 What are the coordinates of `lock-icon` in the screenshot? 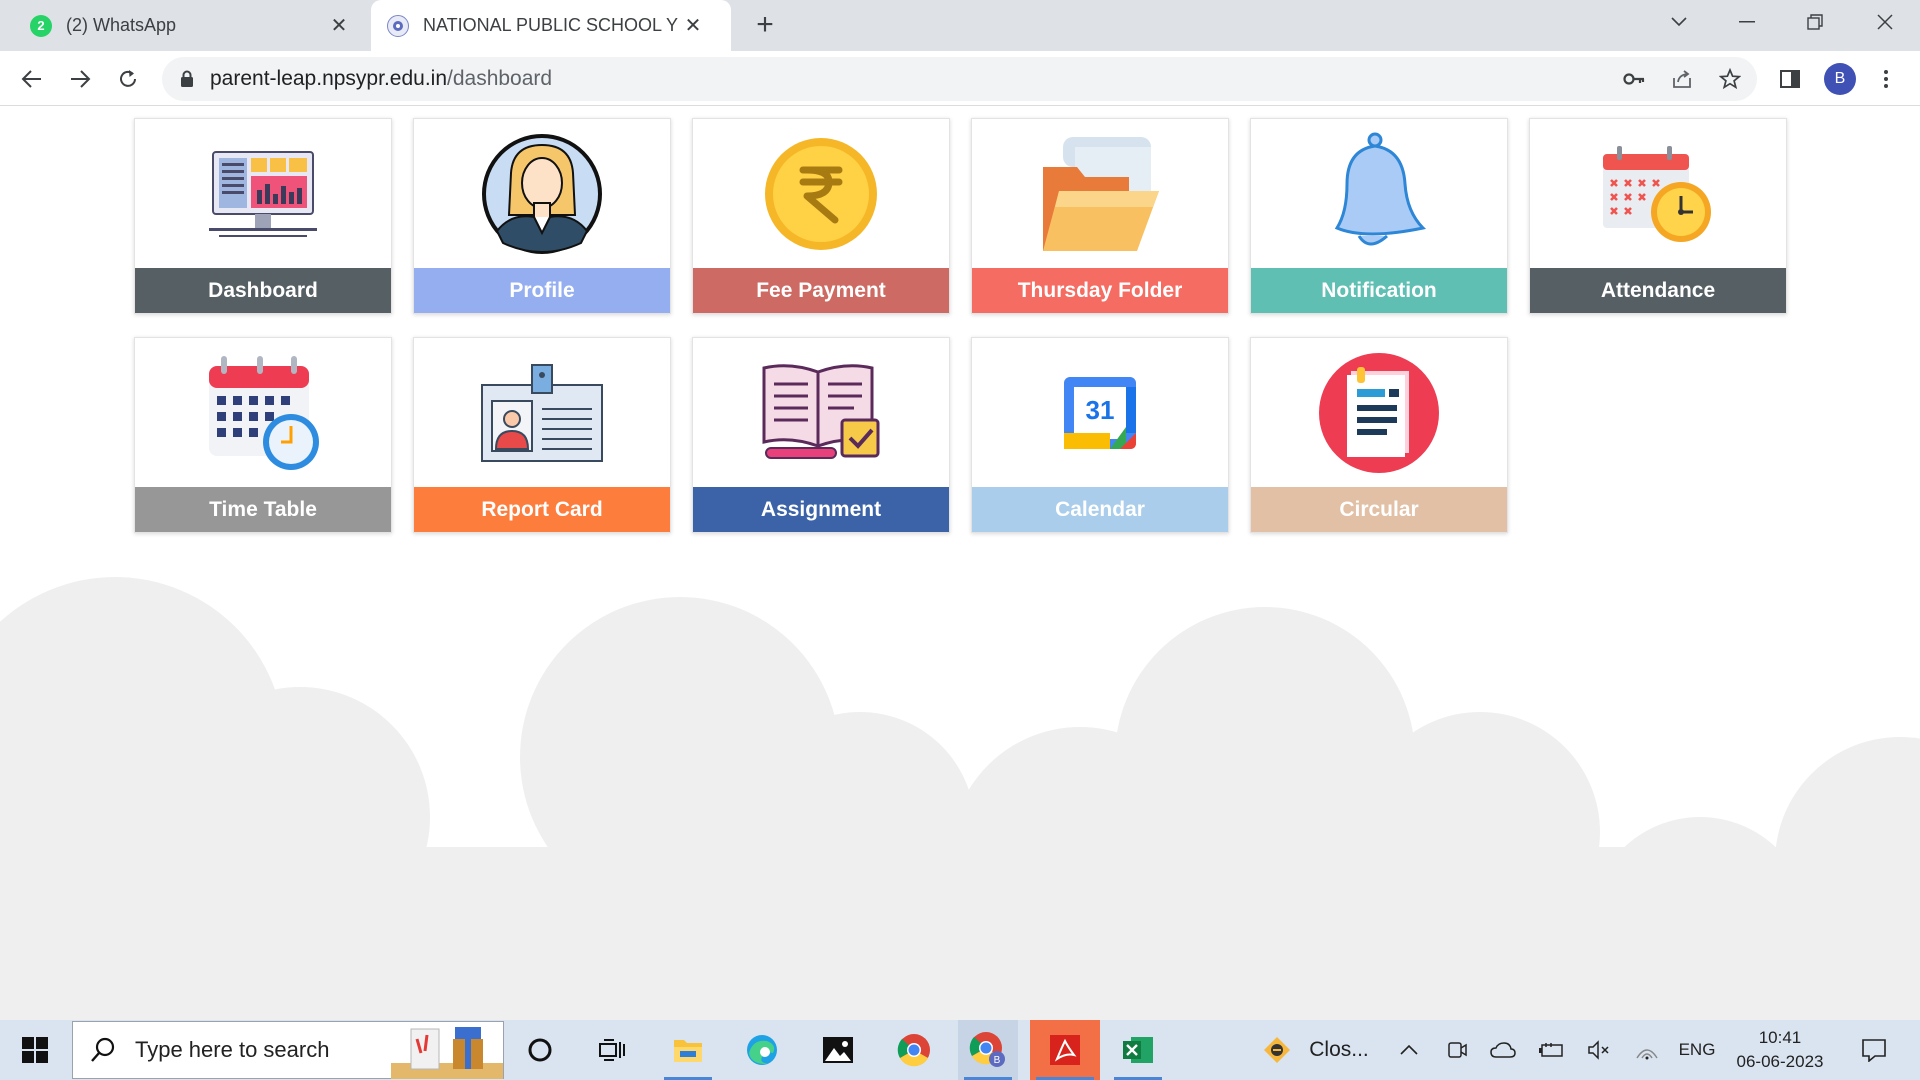 It's located at (187, 79).